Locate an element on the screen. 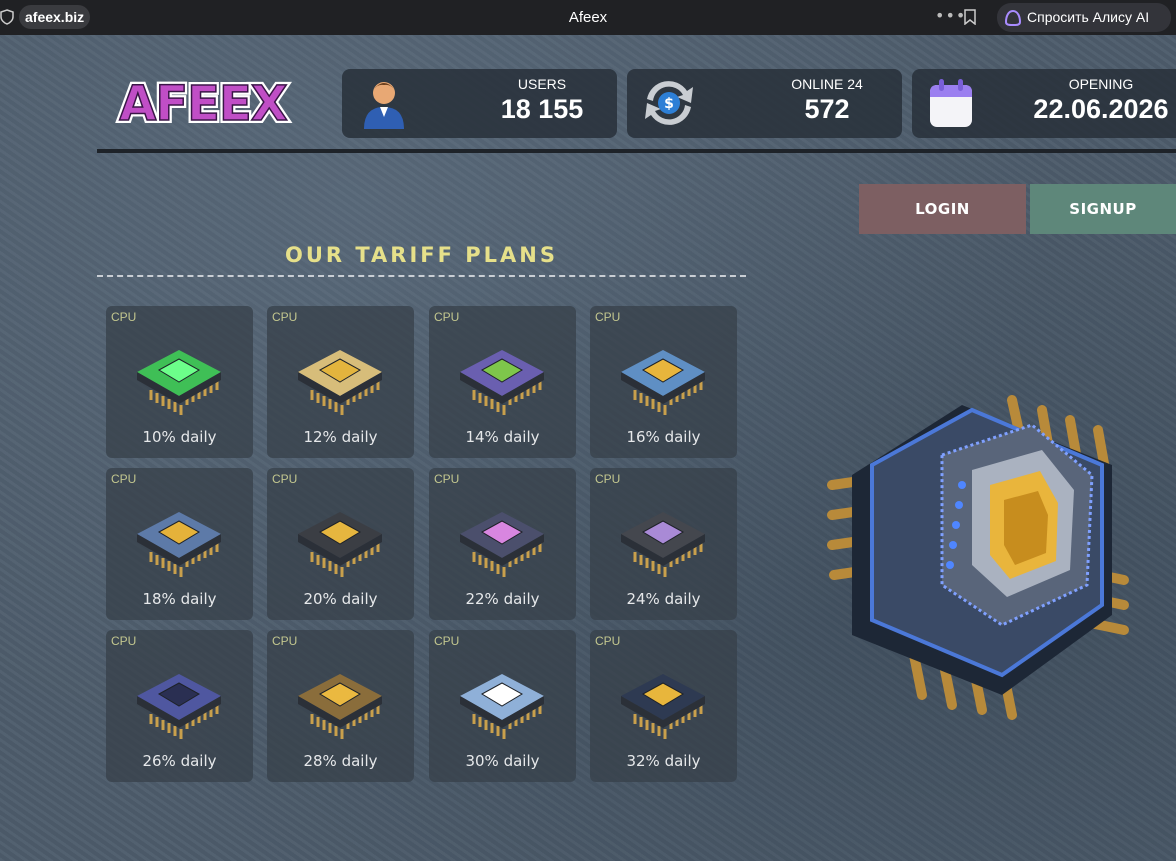  plan-rate: 32% daily is located at coordinates (663, 761).